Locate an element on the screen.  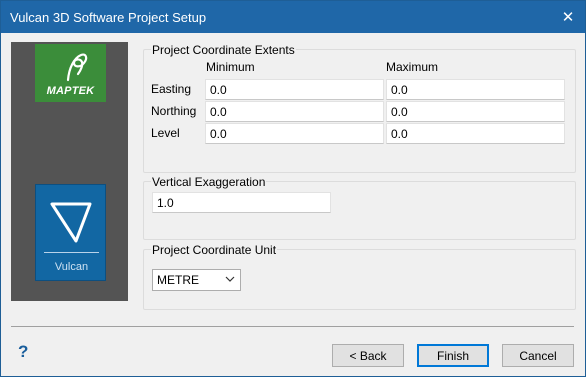
back-button: < Back is located at coordinates (368, 355).